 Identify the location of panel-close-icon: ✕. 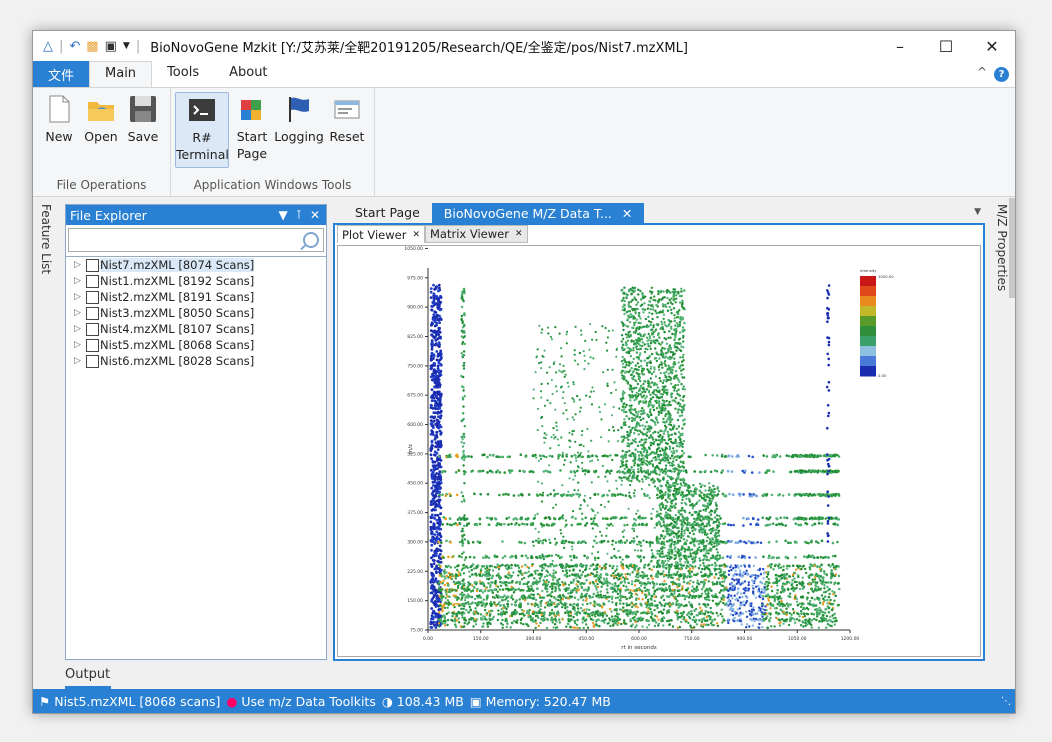
(315, 215).